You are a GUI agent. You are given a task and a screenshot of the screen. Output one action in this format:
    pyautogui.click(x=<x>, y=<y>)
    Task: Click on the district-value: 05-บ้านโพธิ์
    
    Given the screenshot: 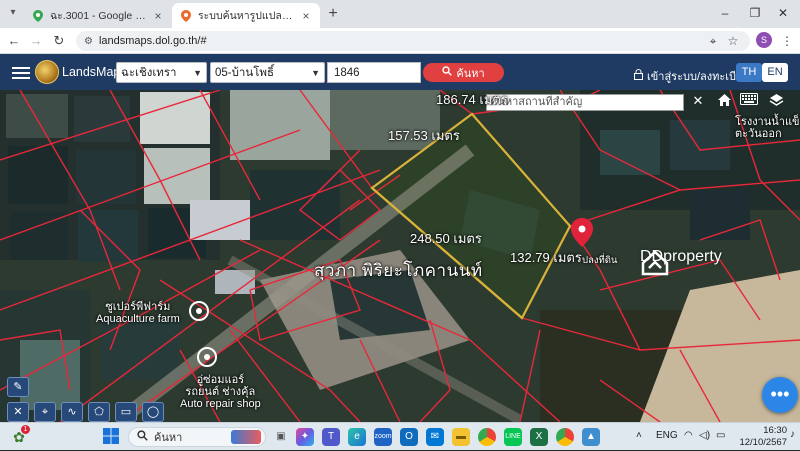 What is the action you would take?
    pyautogui.click(x=245, y=72)
    